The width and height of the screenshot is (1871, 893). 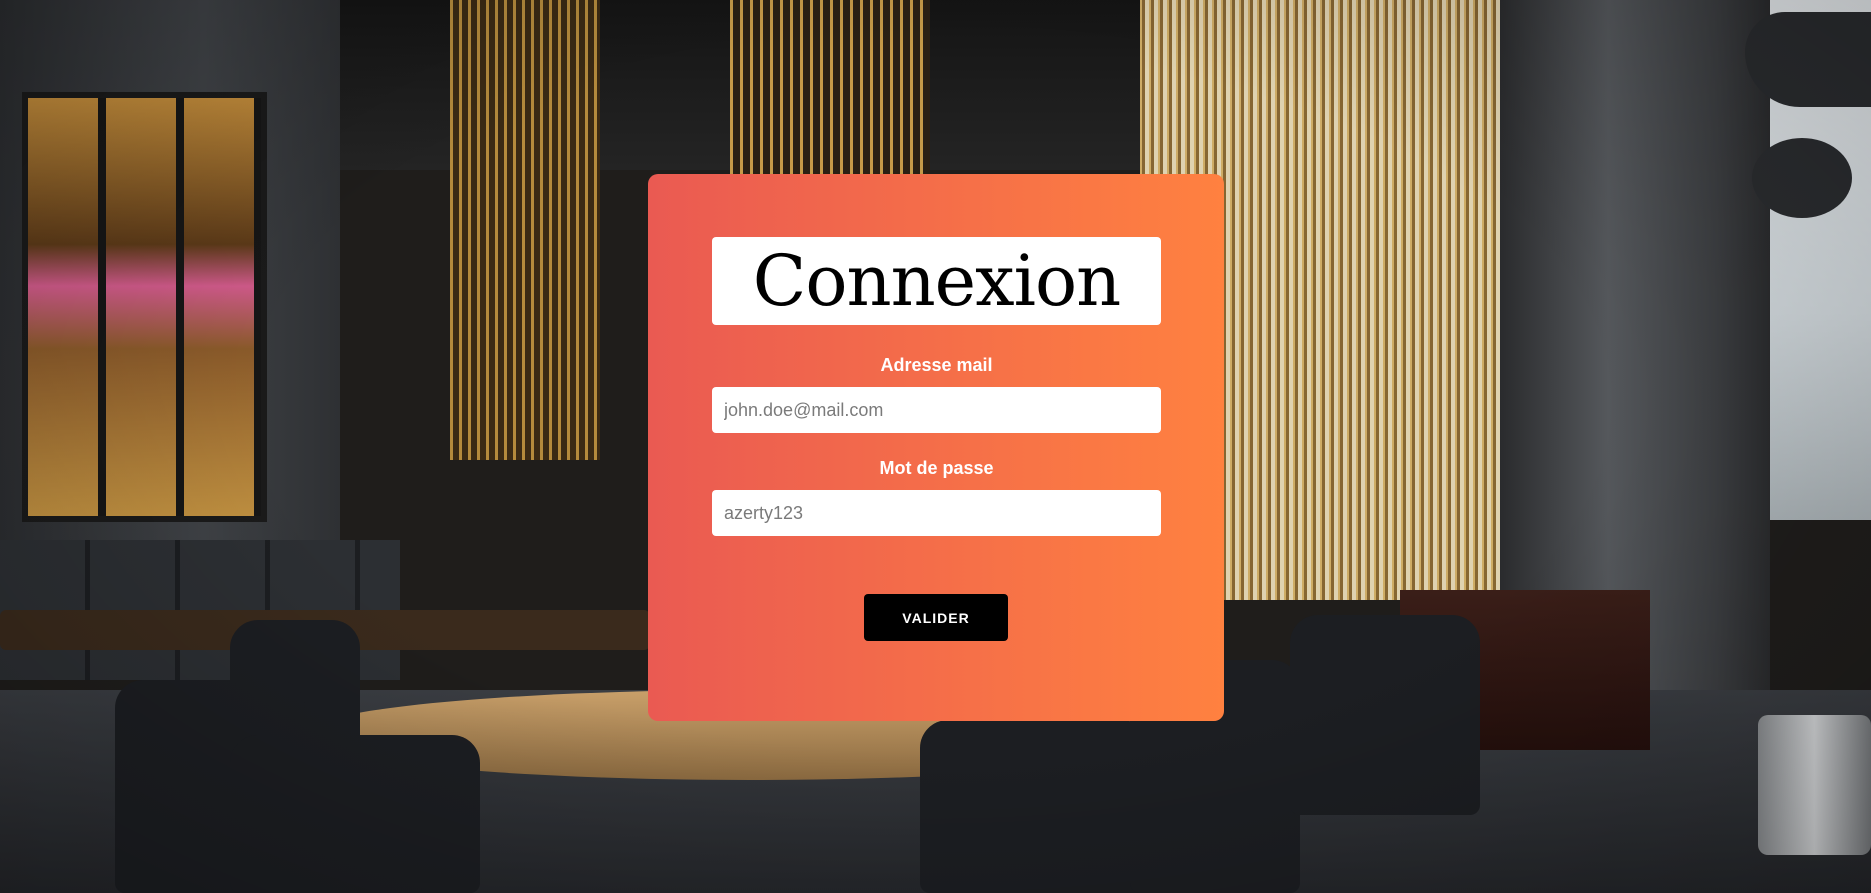 What do you see at coordinates (936, 365) in the screenshot?
I see `email-label: Adresse mail` at bounding box center [936, 365].